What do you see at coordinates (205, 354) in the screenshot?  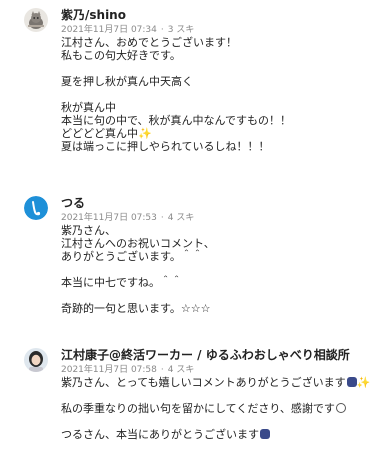 I see `comment-author: 江村康子@終活ワーカー / ゆるふわおしゃべり相談所` at bounding box center [205, 354].